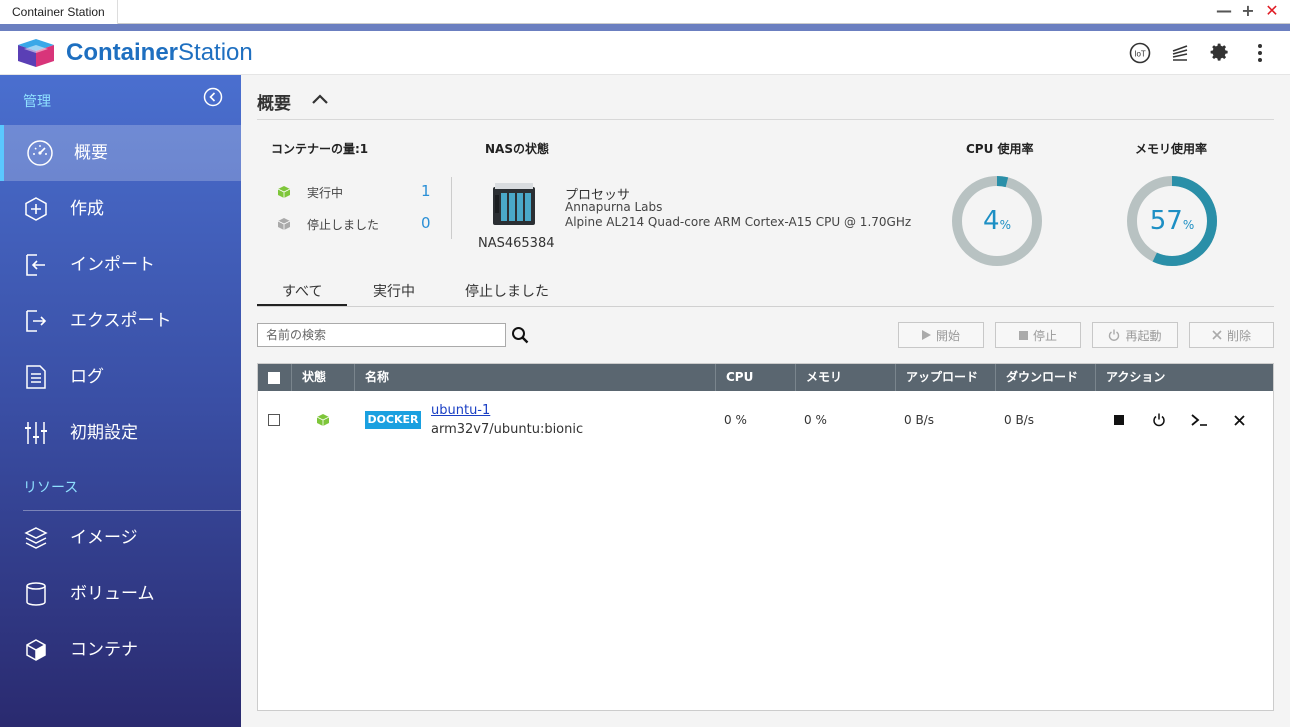 The height and width of the screenshot is (727, 1290). Describe the element at coordinates (991, 221) in the screenshot. I see `cpu-usage-number: 4` at that location.